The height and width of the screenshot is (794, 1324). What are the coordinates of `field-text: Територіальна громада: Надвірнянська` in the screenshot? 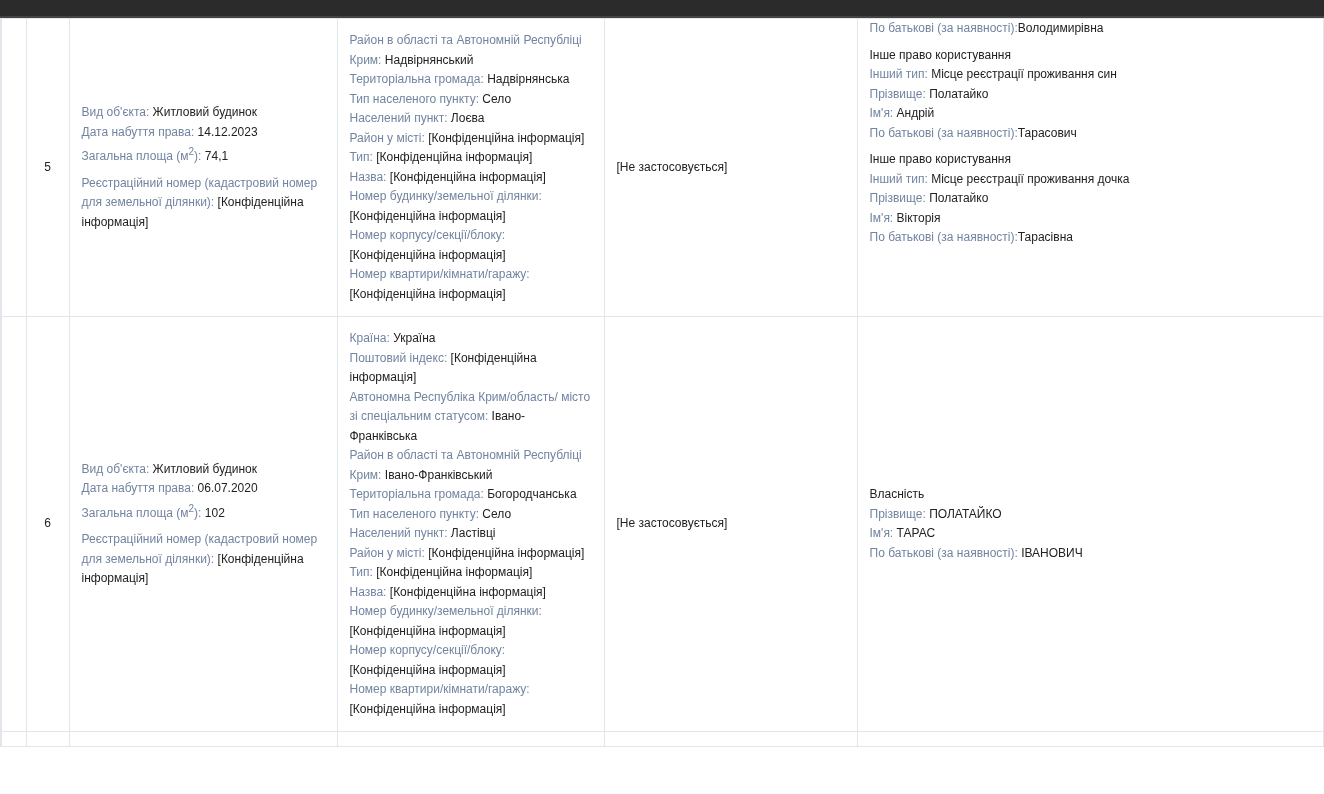 It's located at (460, 79).